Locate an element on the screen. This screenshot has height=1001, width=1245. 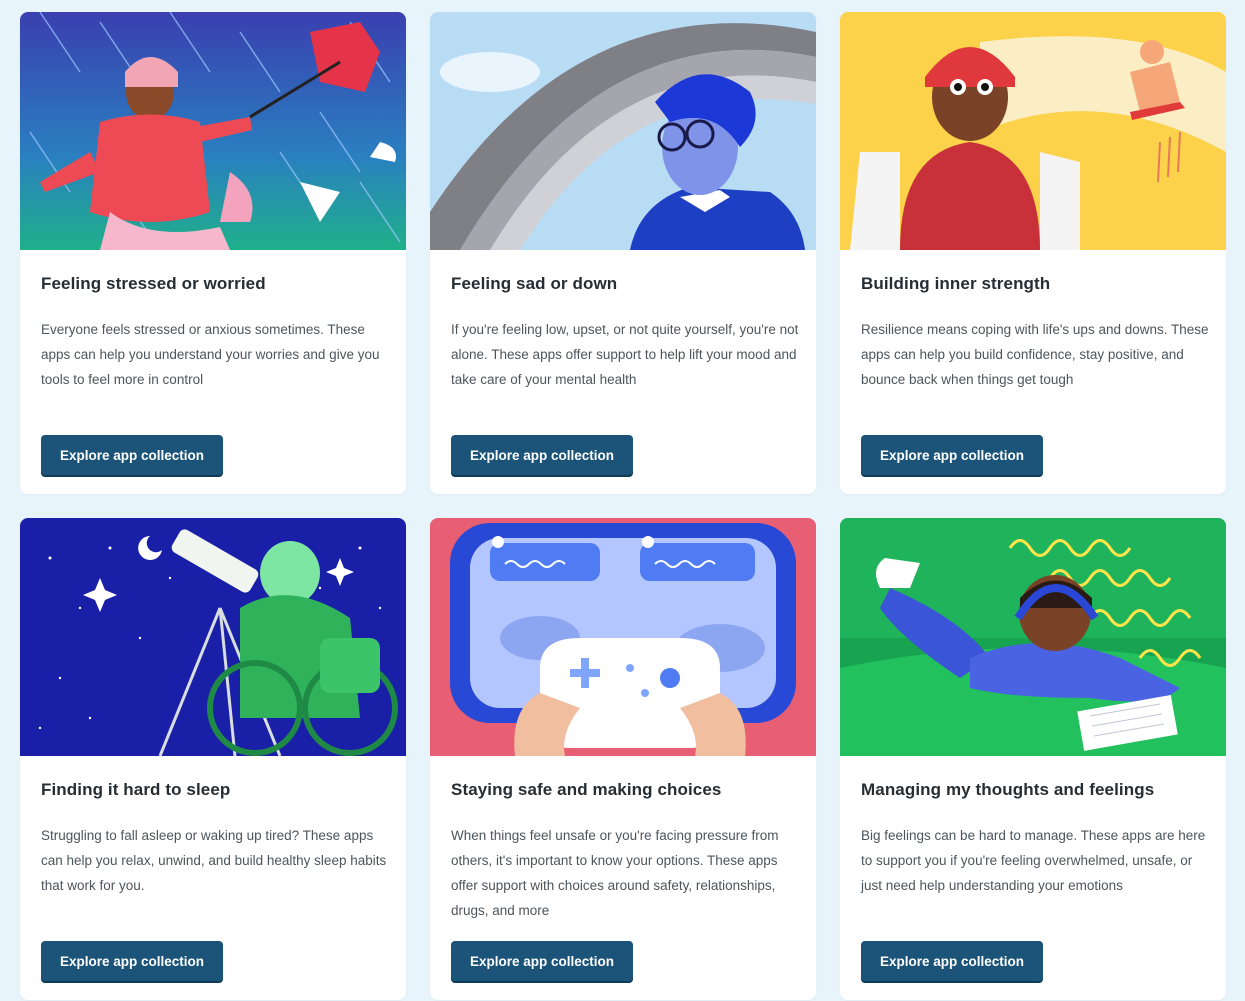
card-title: Staying safe and making choices is located at coordinates (586, 789).